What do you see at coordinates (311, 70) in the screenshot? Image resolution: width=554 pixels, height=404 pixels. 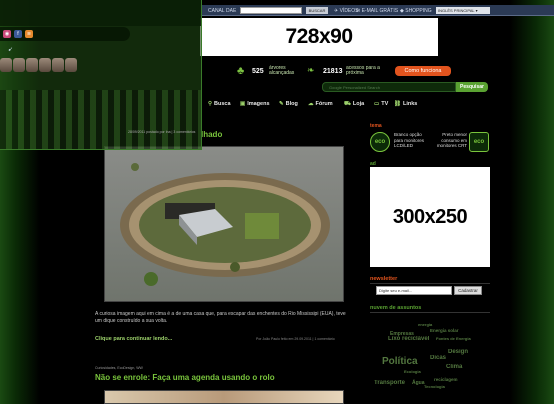 I see `leaf-icon: ❧` at bounding box center [311, 70].